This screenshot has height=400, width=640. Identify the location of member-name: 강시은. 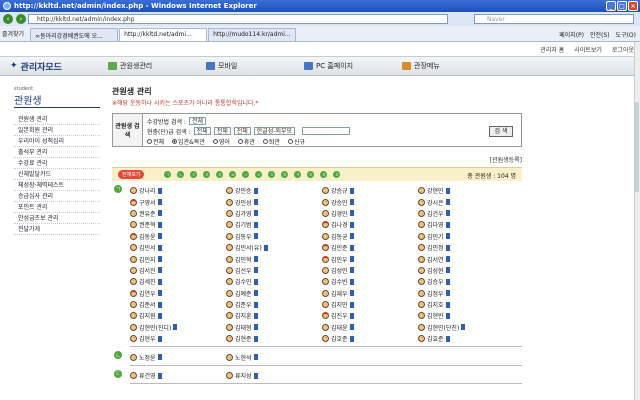
(435, 202).